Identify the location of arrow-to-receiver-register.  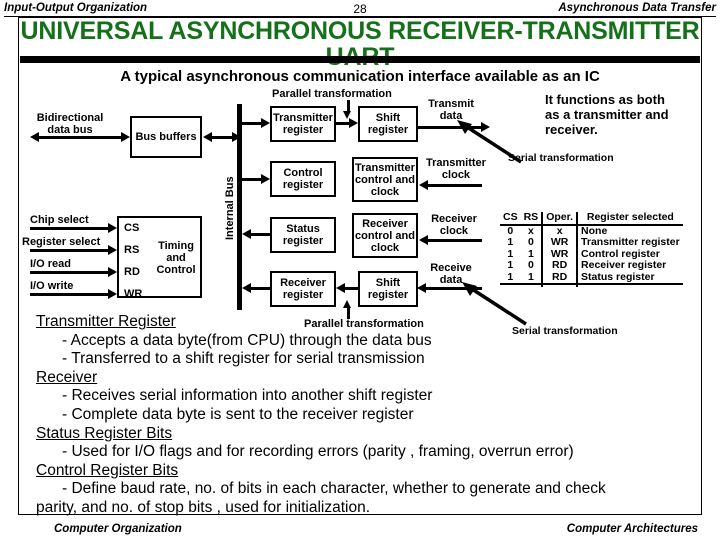
(340, 288).